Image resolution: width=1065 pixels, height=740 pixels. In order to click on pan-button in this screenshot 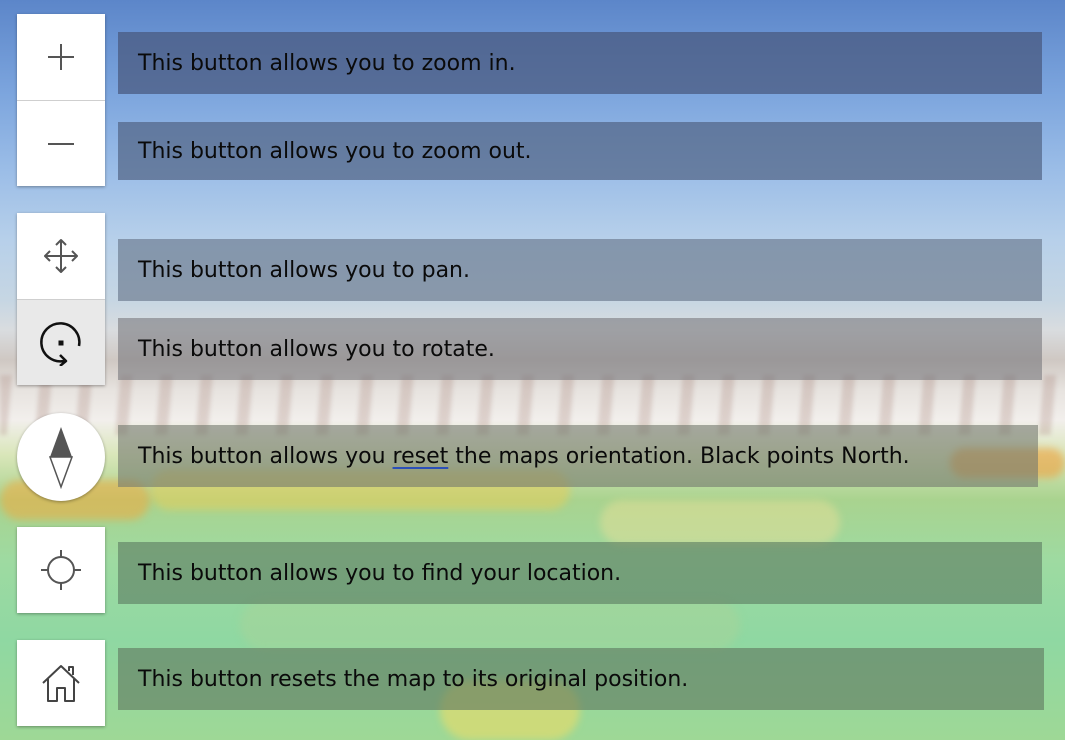, I will do `click(61, 256)`.